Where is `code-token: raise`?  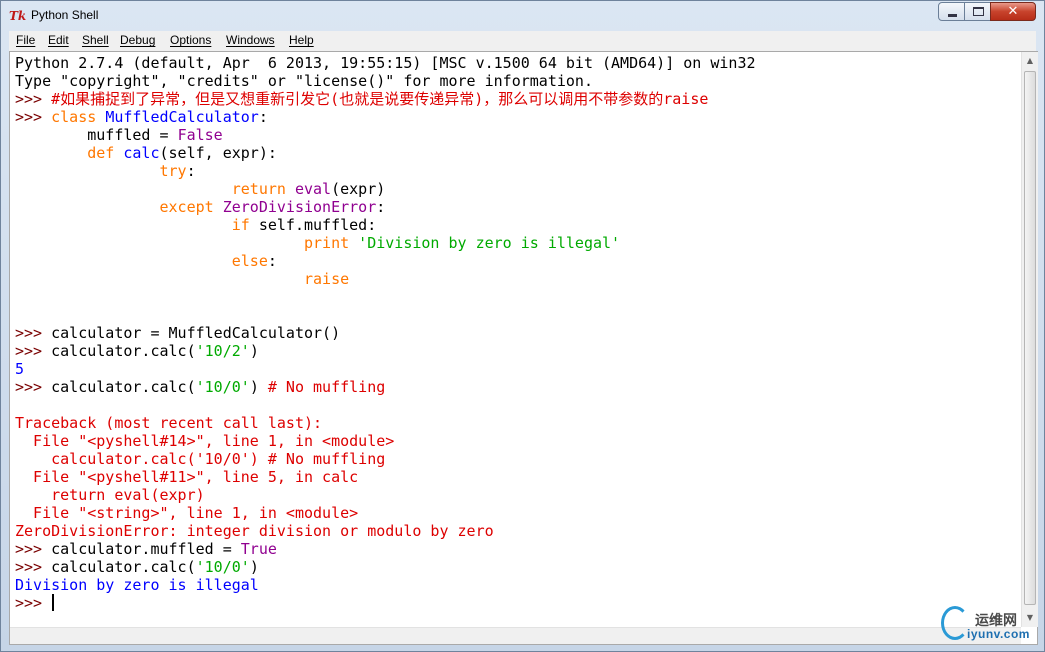
code-token: raise is located at coordinates (326, 279).